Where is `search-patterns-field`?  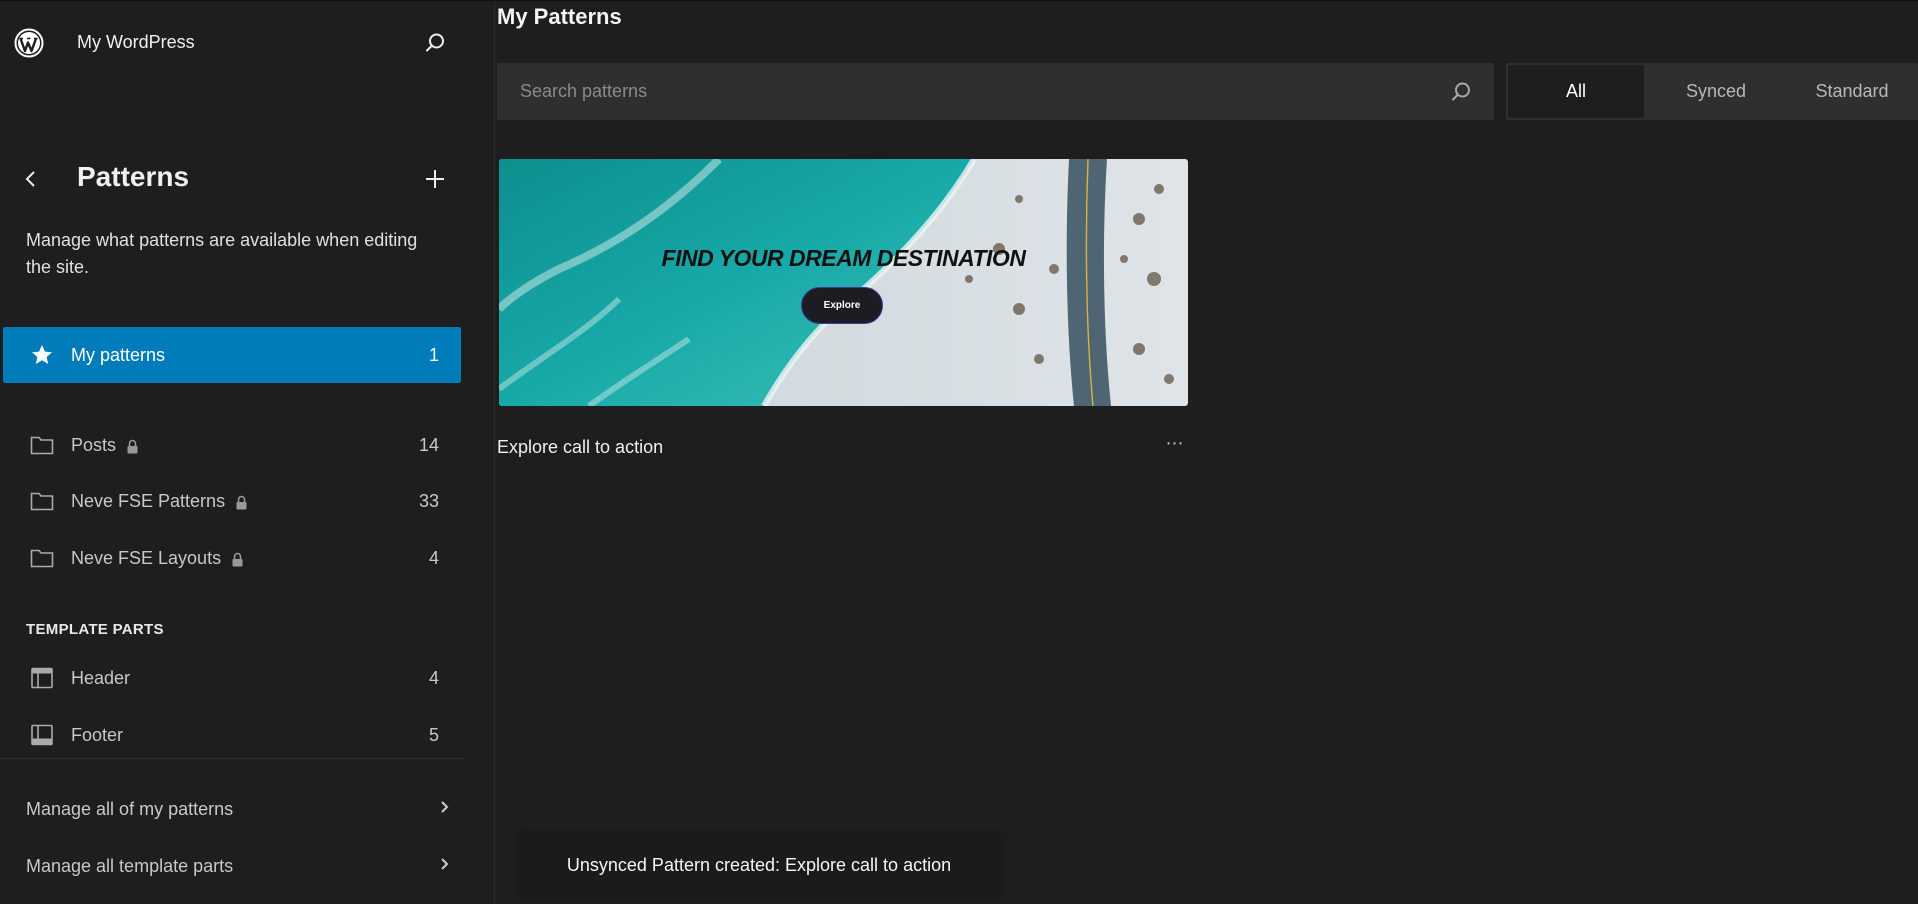 search-patterns-field is located at coordinates (995, 91).